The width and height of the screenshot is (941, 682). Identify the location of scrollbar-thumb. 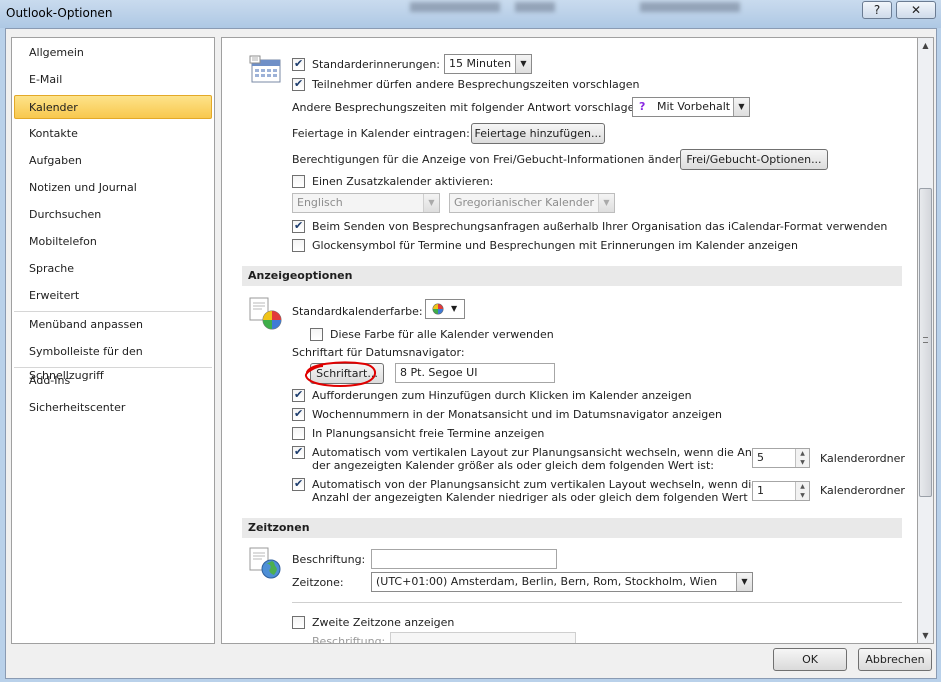
(925, 342).